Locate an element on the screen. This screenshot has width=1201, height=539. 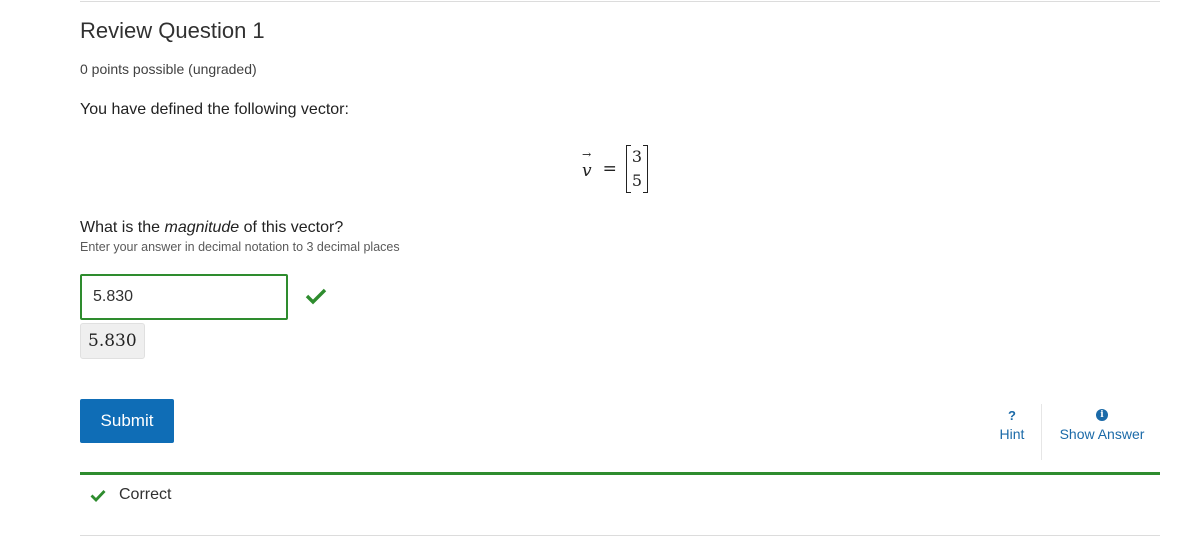
bottom-divider is located at coordinates (620, 535).